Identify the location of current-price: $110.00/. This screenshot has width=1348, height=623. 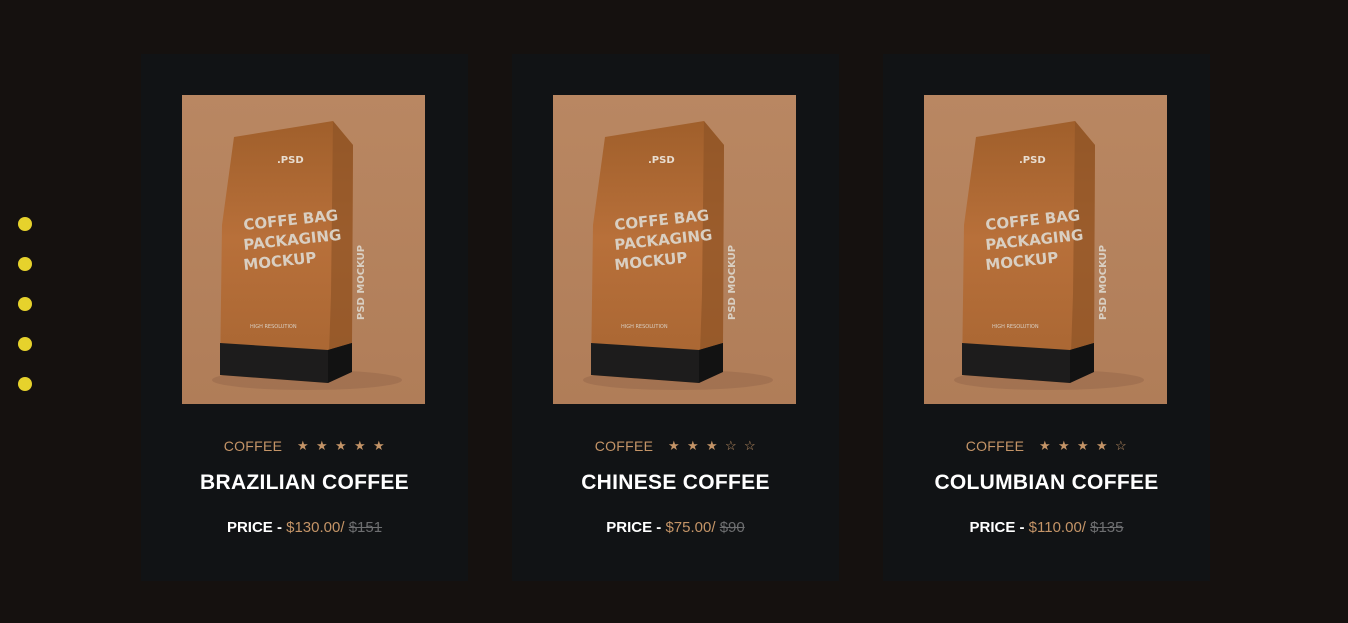
(1057, 527).